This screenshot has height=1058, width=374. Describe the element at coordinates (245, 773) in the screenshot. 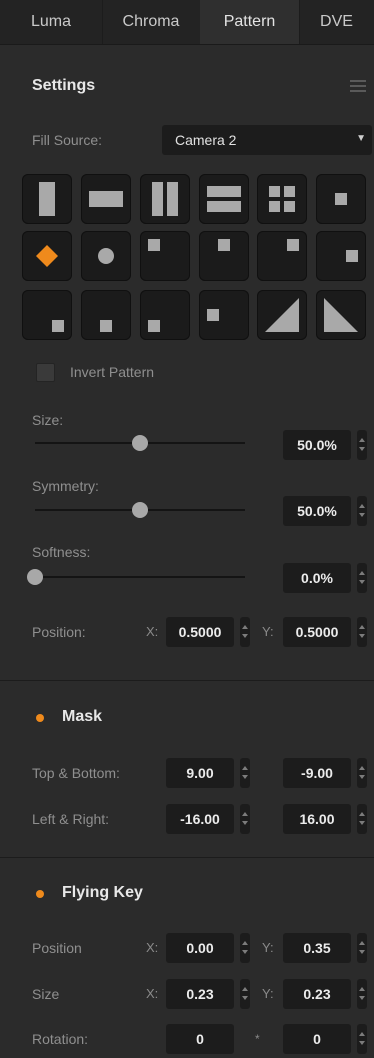

I see `mask-top-stepper` at that location.